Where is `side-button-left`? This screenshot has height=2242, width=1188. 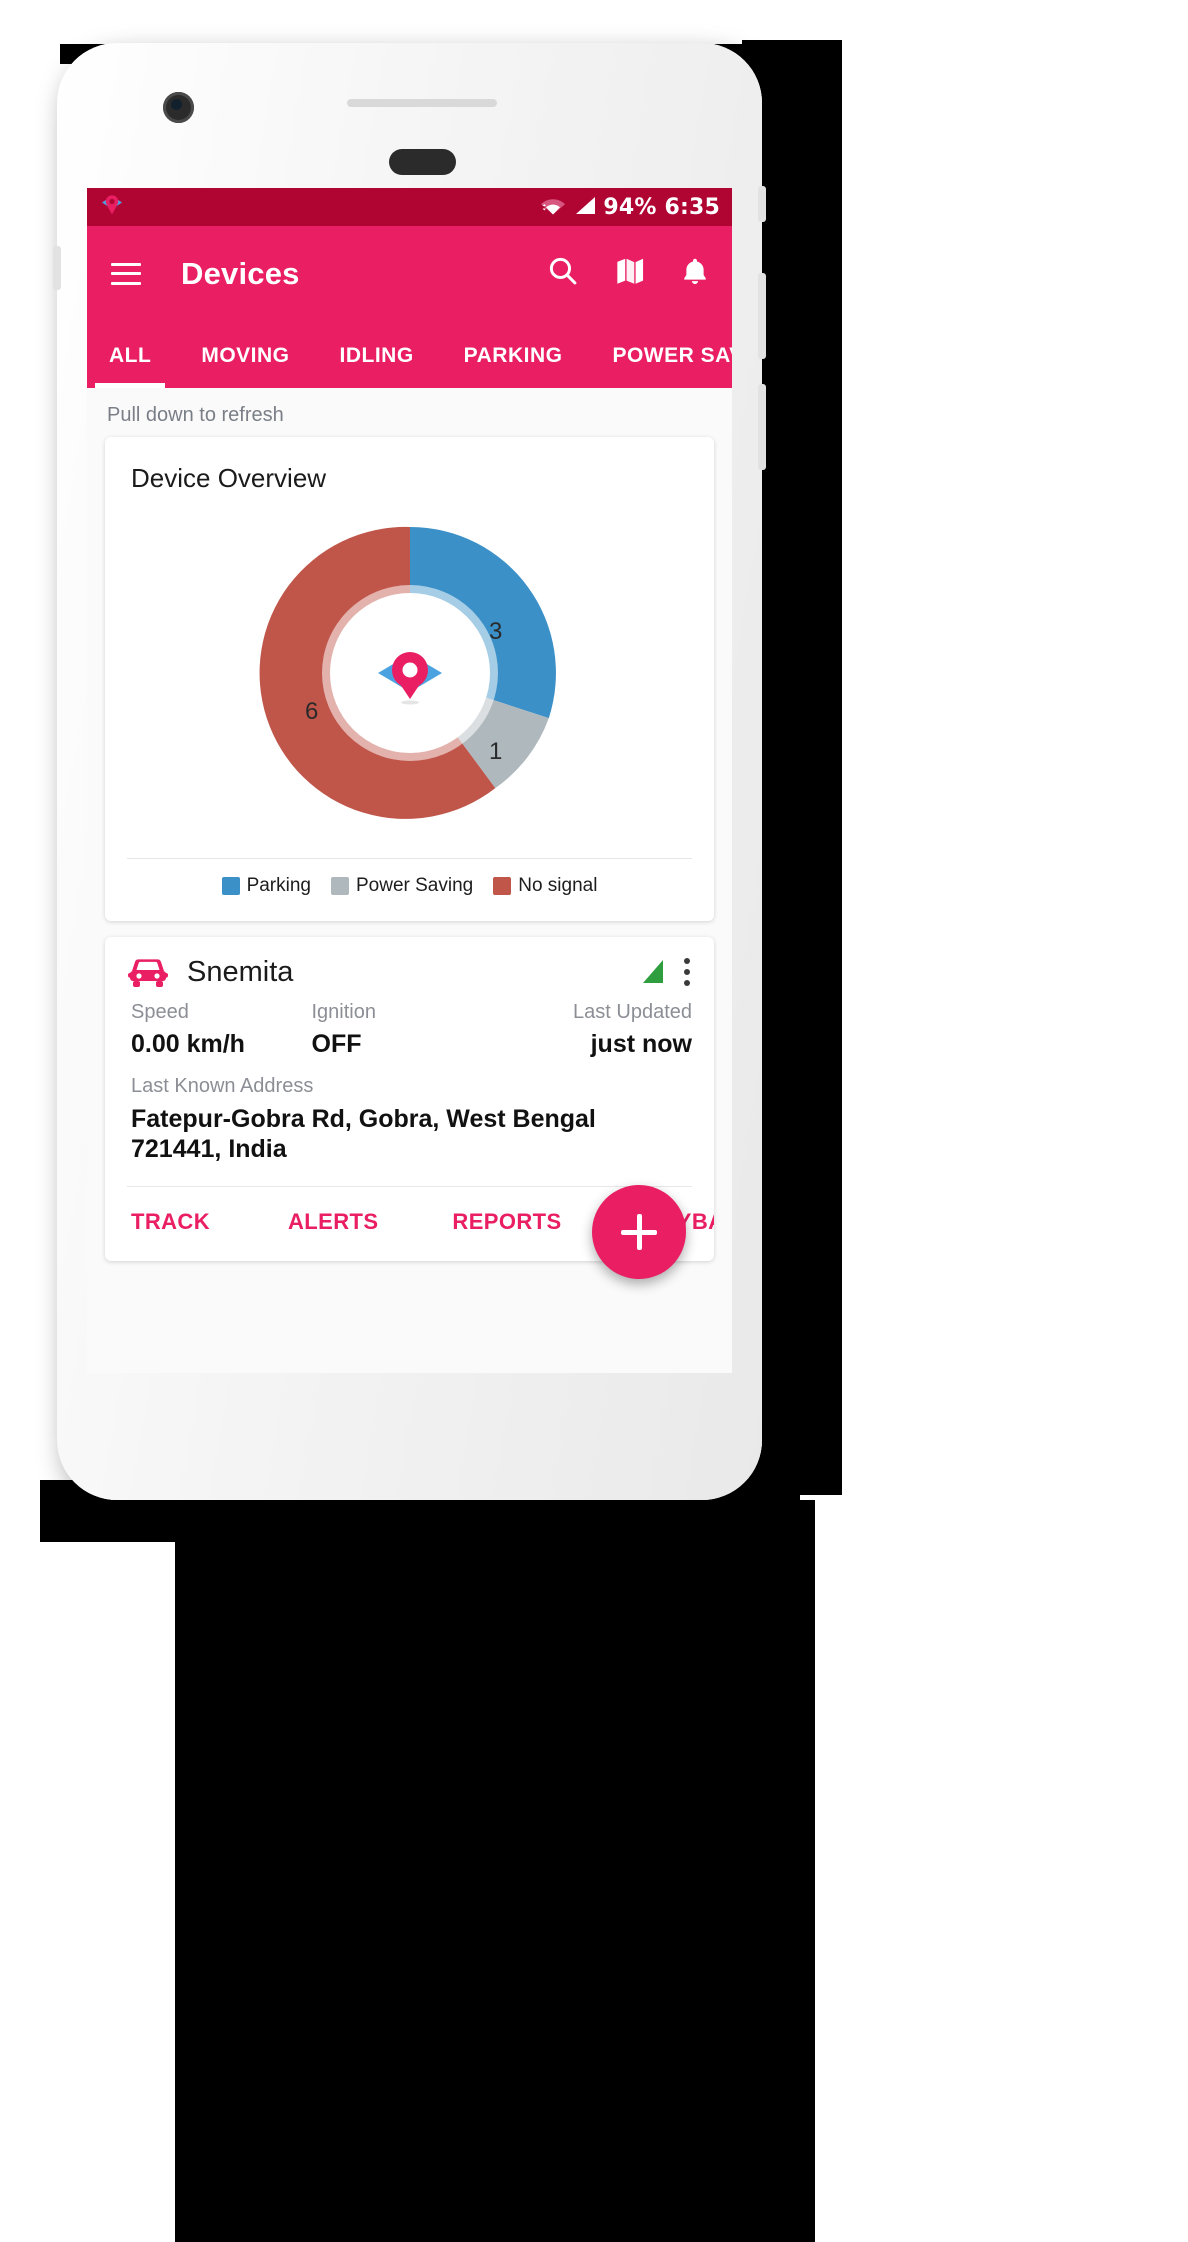 side-button-left is located at coordinates (57, 268).